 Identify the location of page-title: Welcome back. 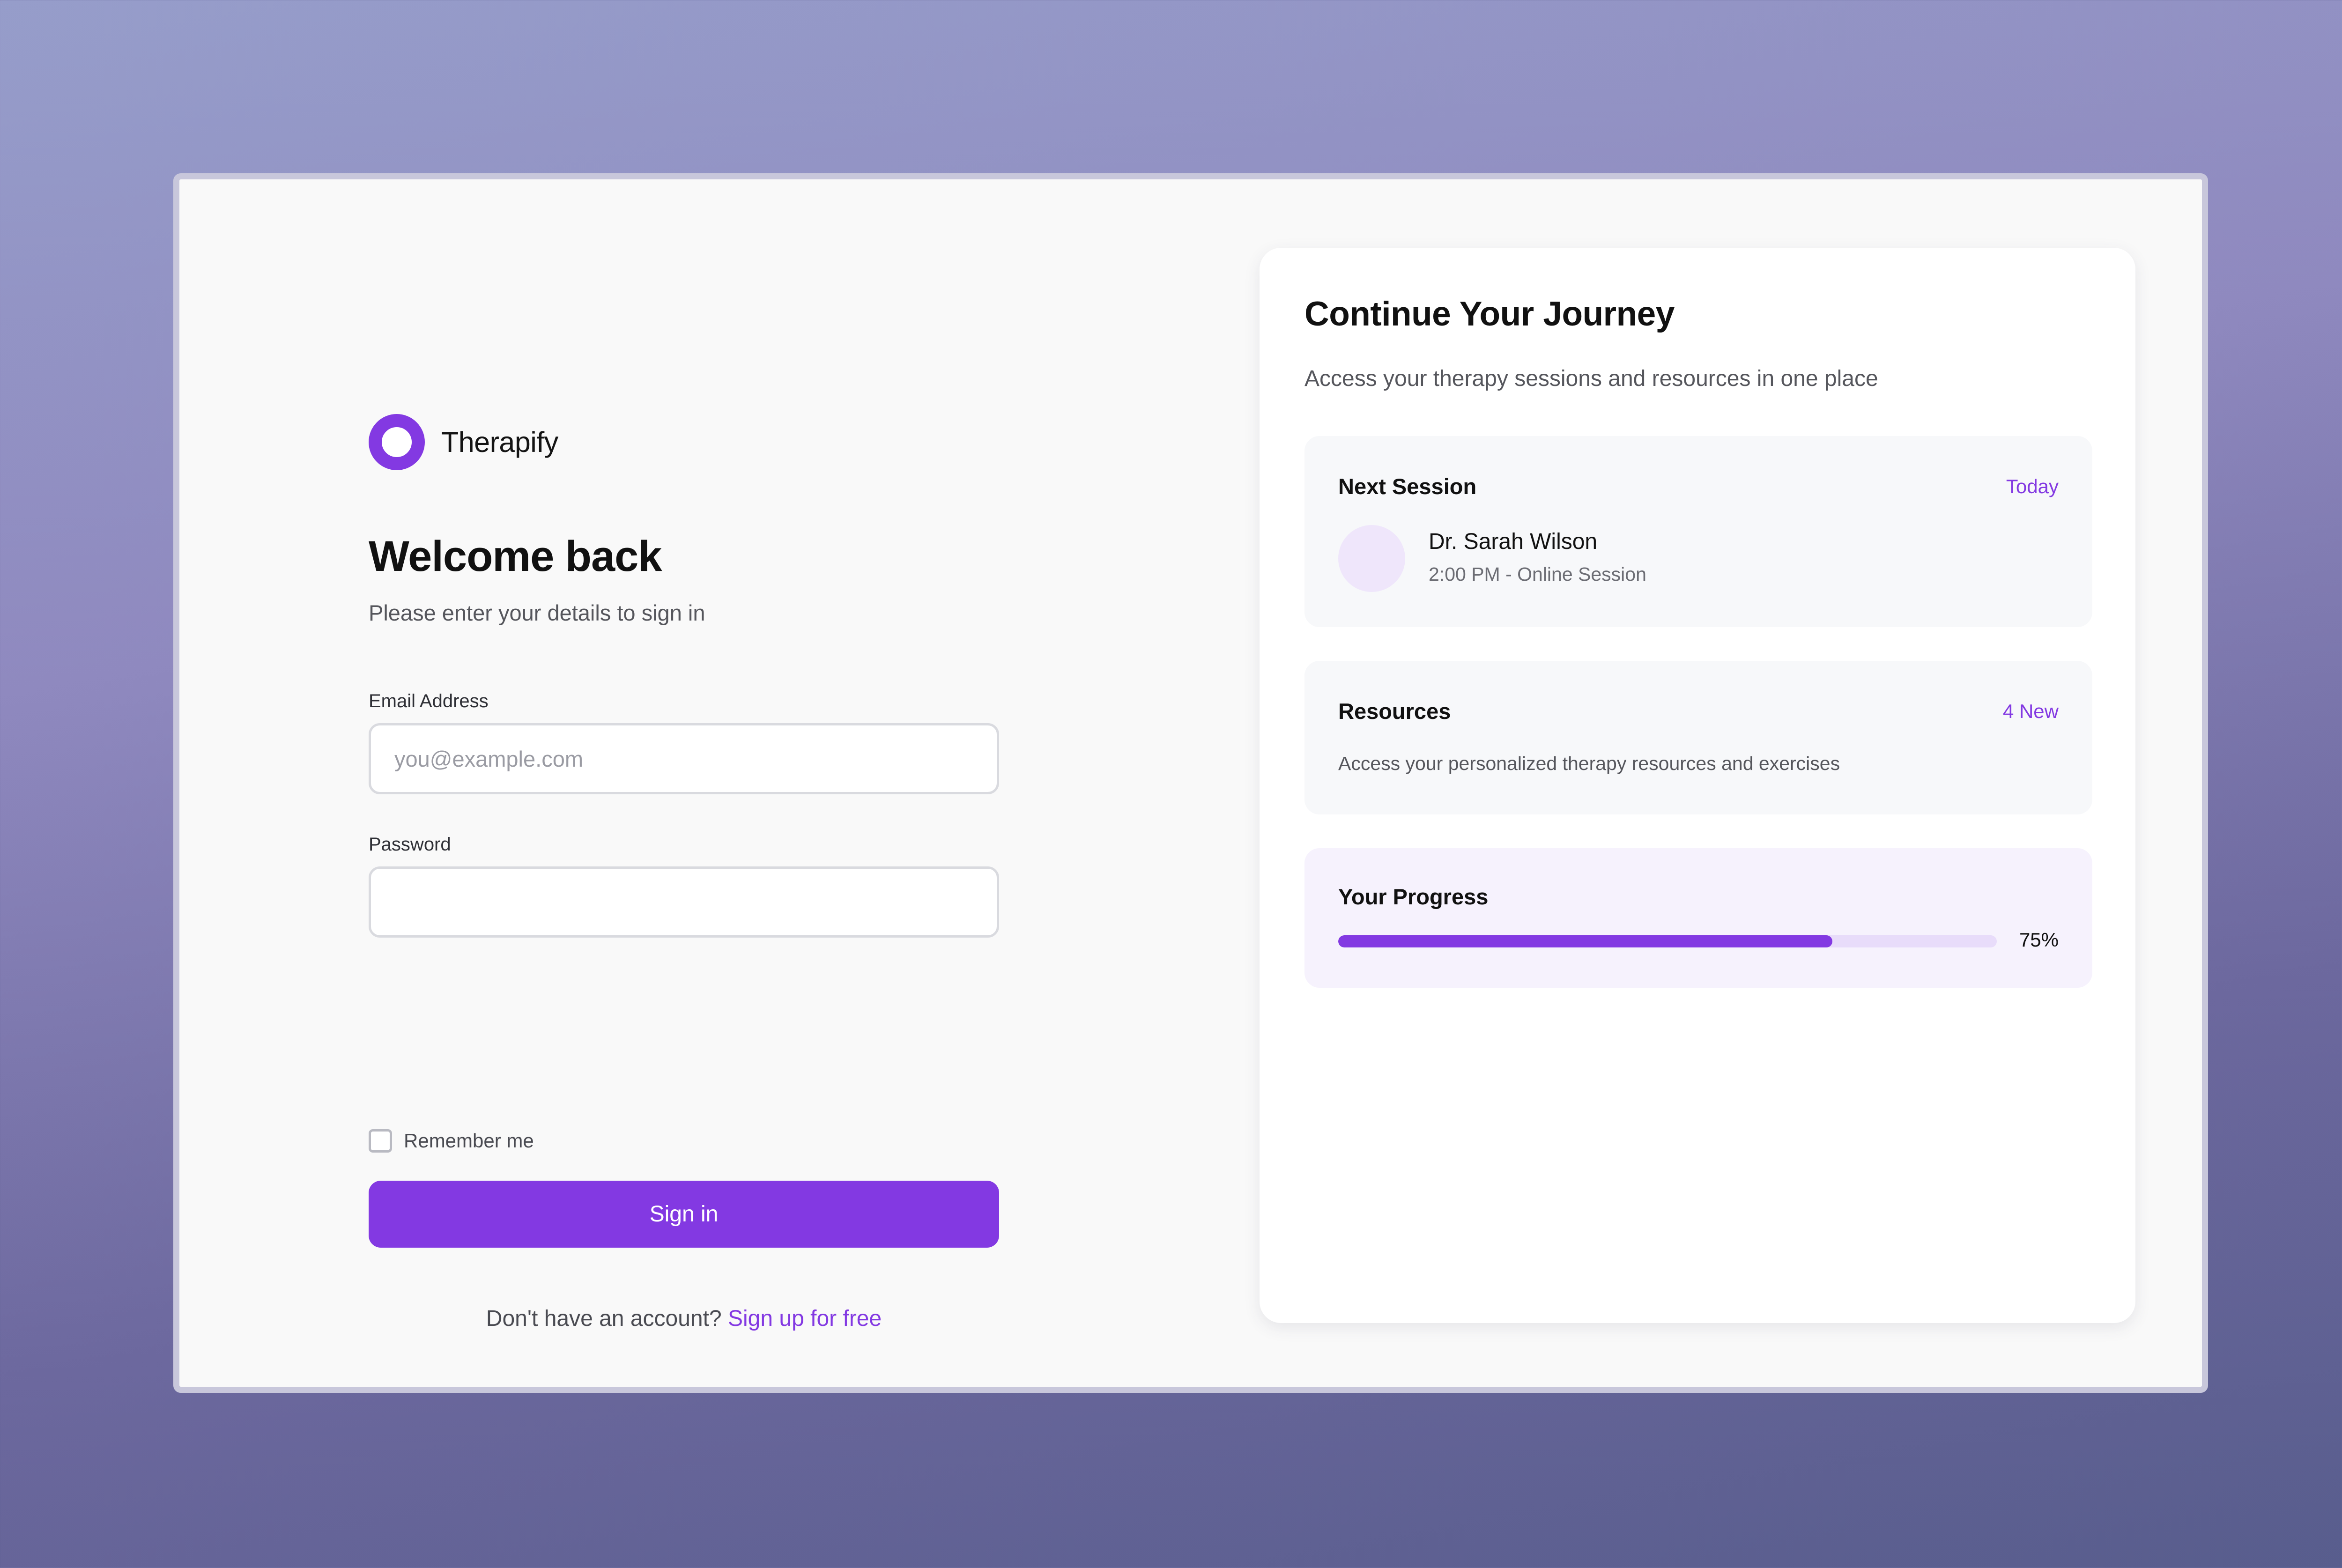
(515, 556).